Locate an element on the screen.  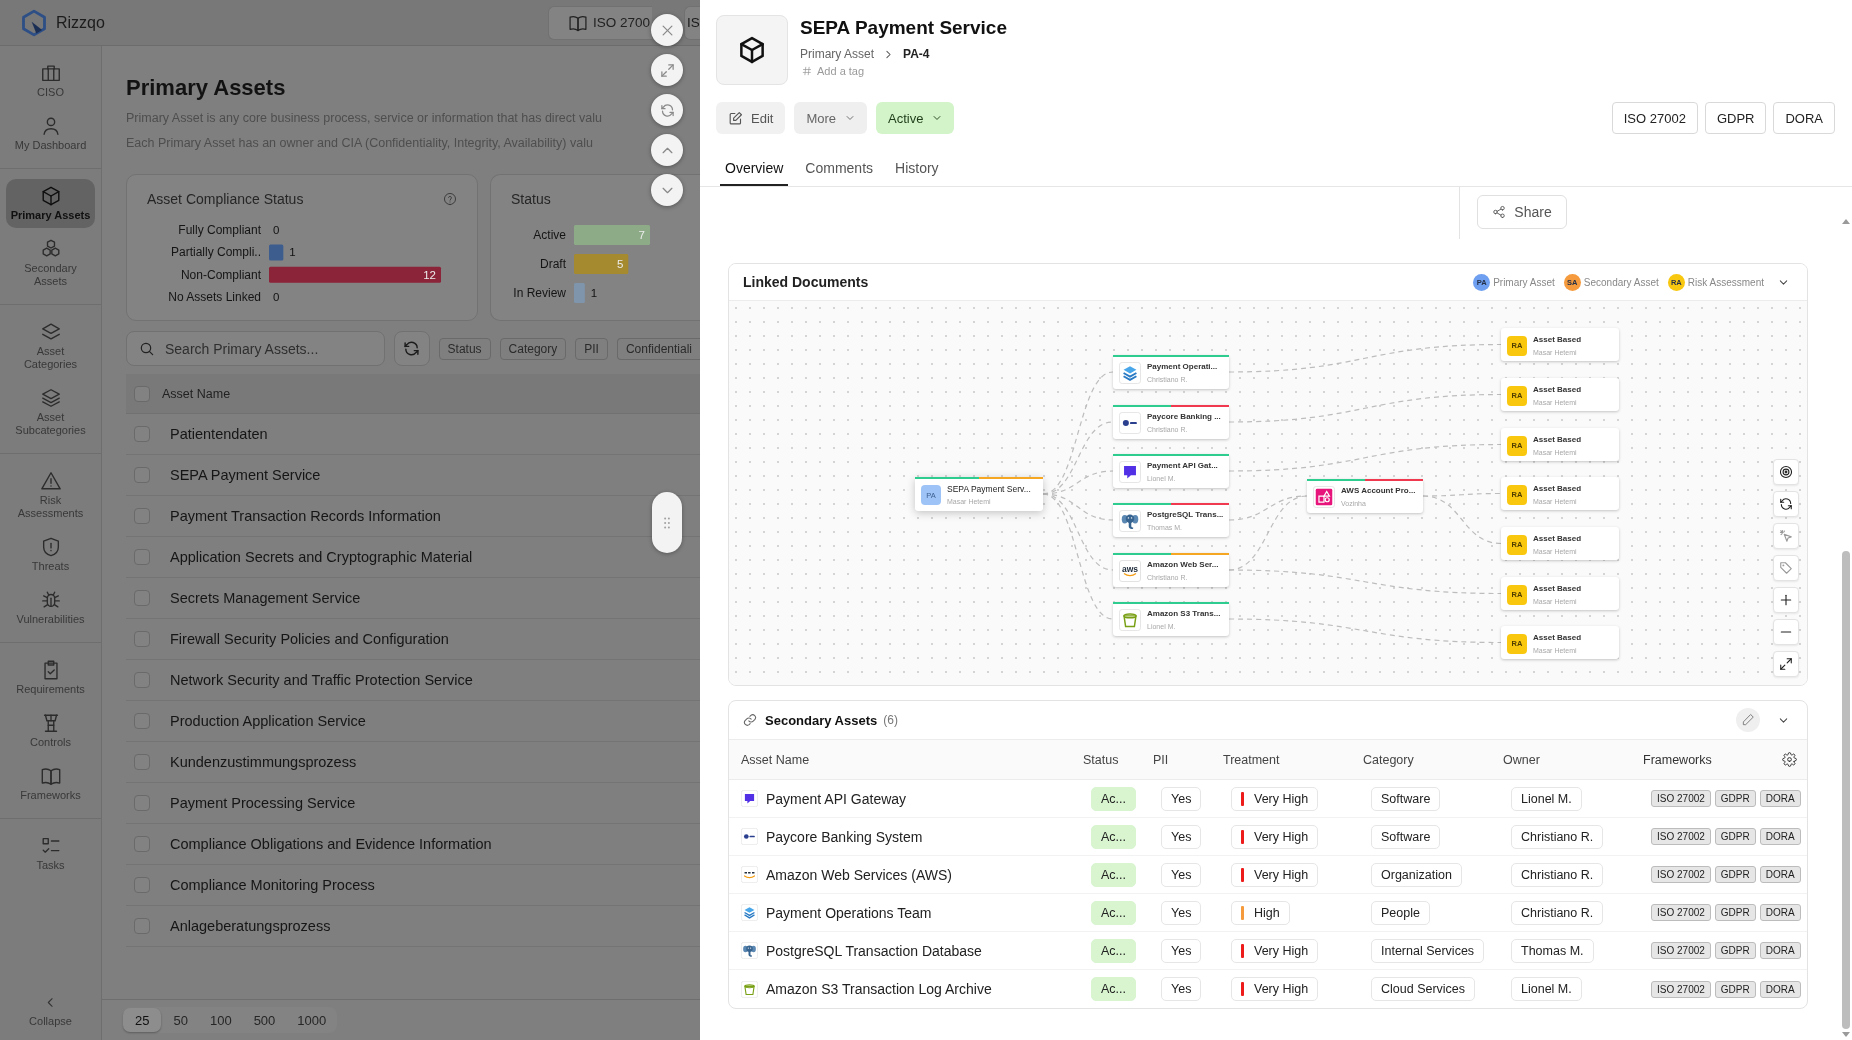
refresh-button is located at coordinates (412, 348).